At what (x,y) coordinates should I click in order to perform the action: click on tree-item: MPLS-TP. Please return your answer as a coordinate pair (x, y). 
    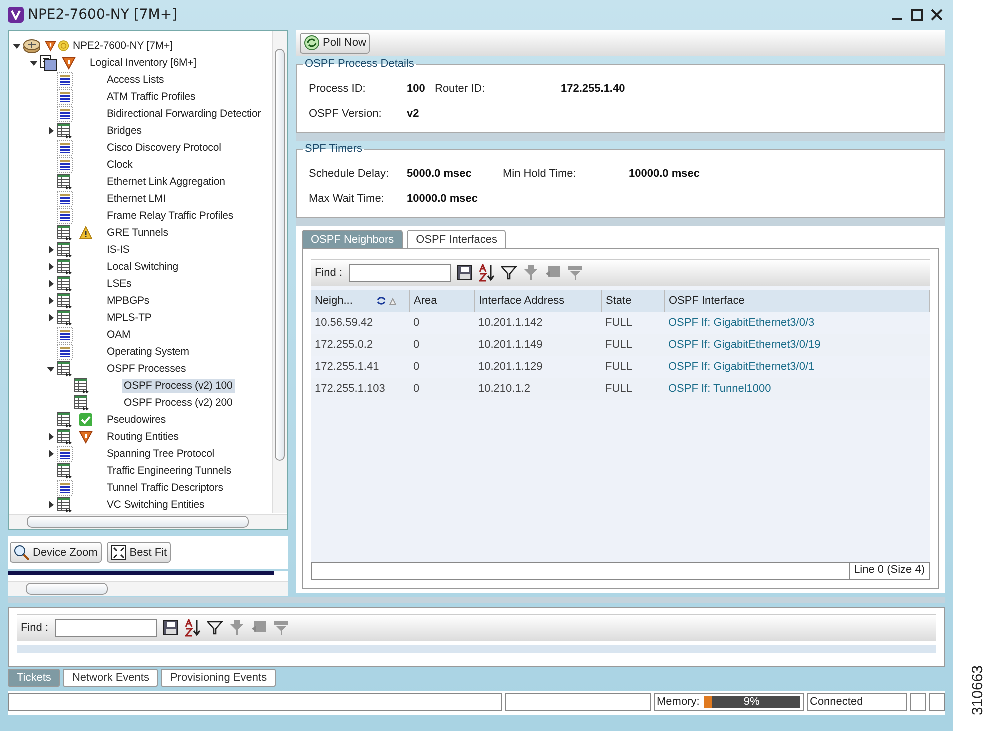
    Looking at the image, I should click on (129, 317).